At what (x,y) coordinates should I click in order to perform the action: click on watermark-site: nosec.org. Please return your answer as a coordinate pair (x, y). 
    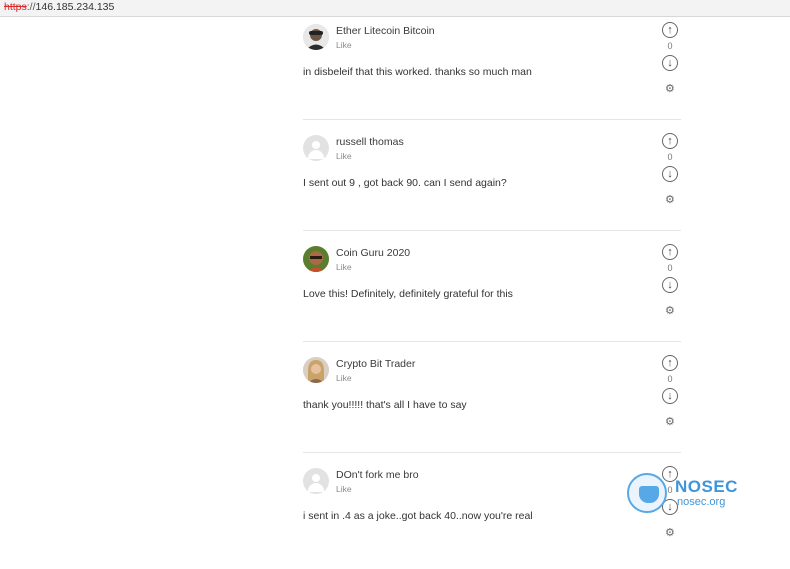
    Looking at the image, I should click on (701, 502).